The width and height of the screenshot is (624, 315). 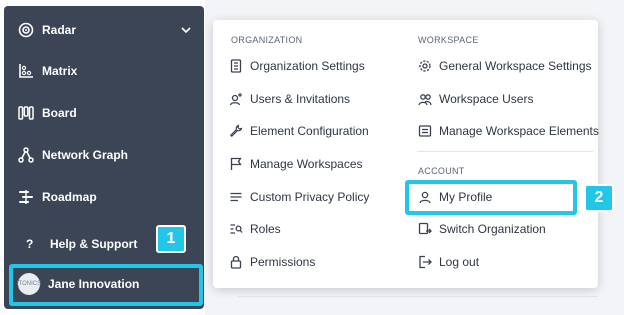 What do you see at coordinates (85, 155) in the screenshot?
I see `sidebar-item-label: Network Graph` at bounding box center [85, 155].